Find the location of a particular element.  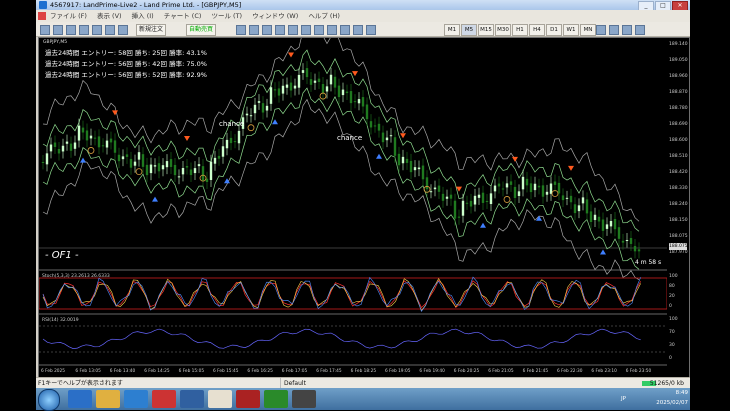

crosshair-icon is located at coordinates (601, 30).